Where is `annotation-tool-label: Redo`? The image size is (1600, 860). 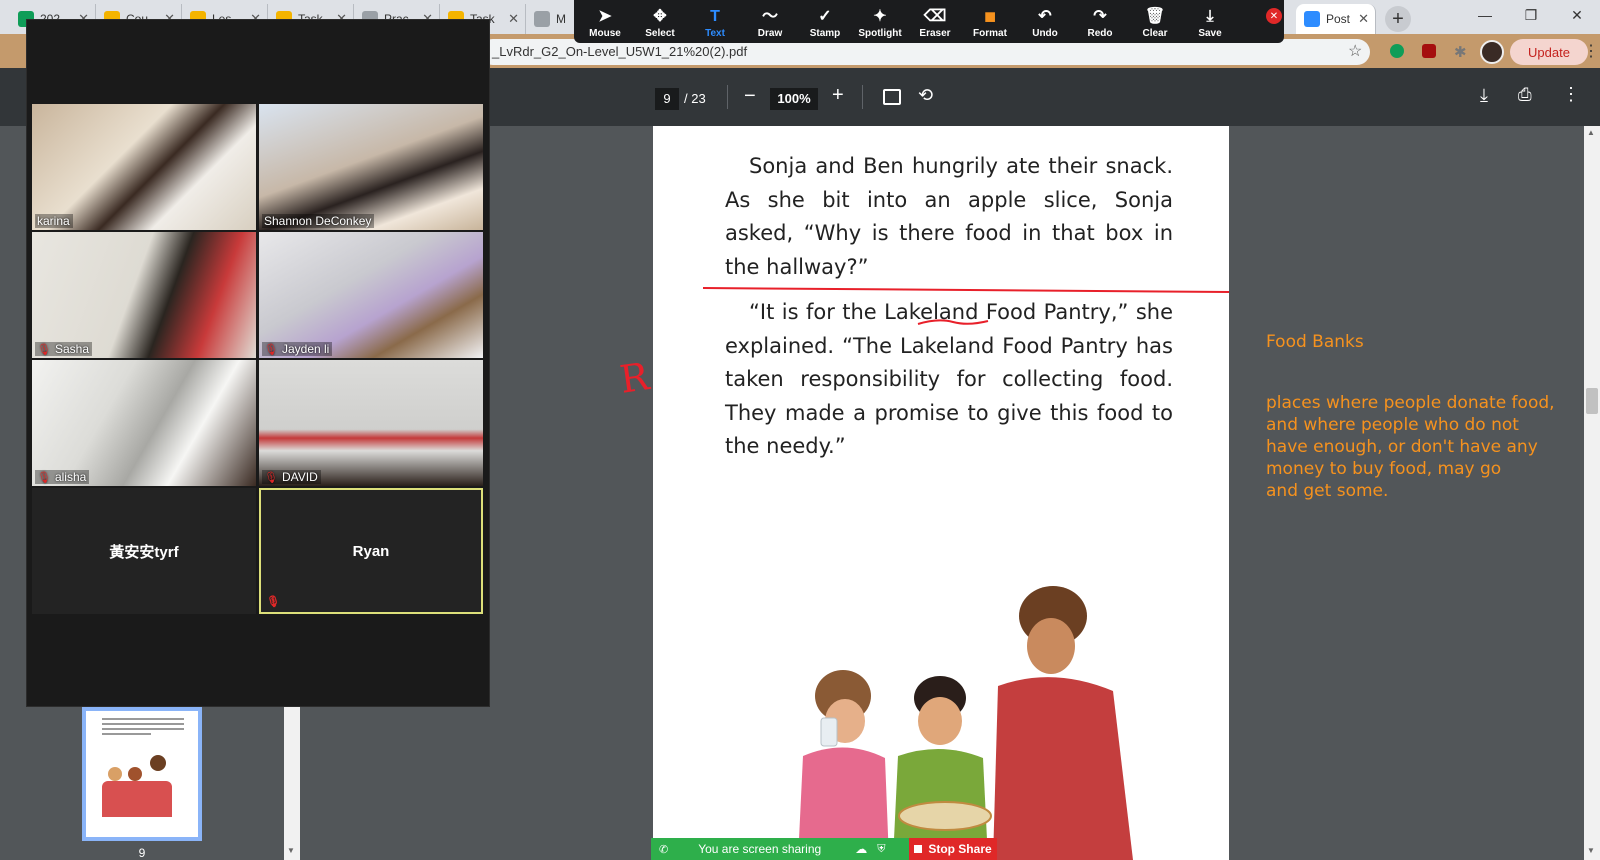
annotation-tool-label: Redo is located at coordinates (1100, 33).